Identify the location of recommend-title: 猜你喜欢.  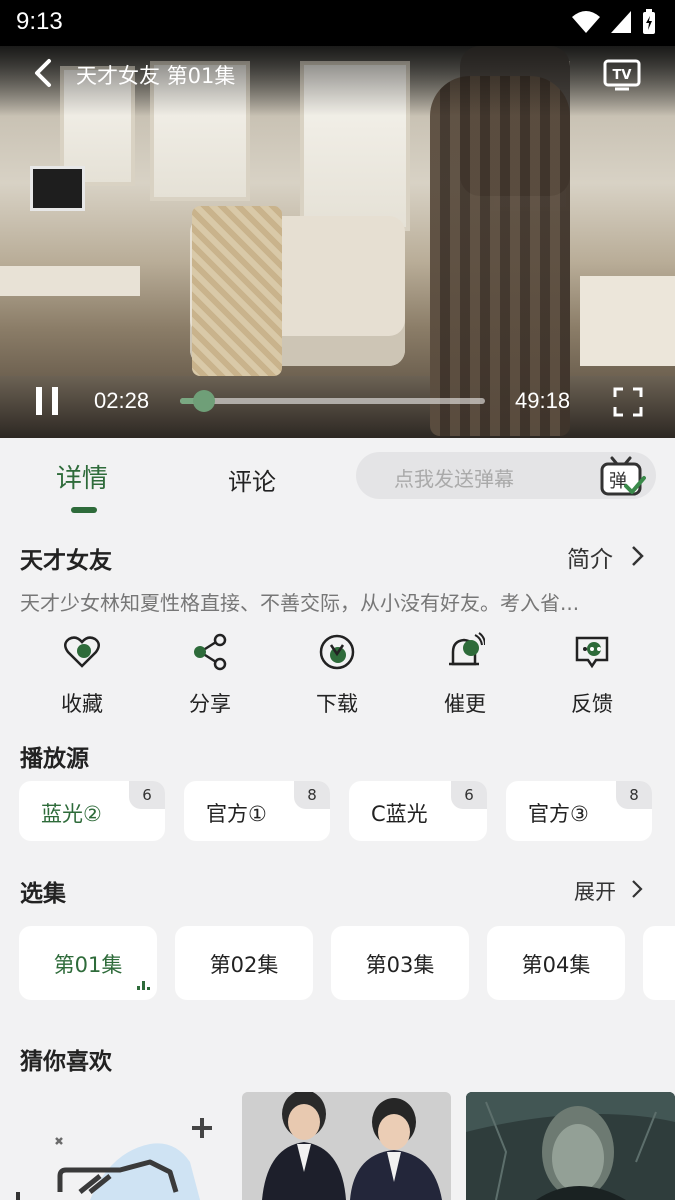
(66, 1062).